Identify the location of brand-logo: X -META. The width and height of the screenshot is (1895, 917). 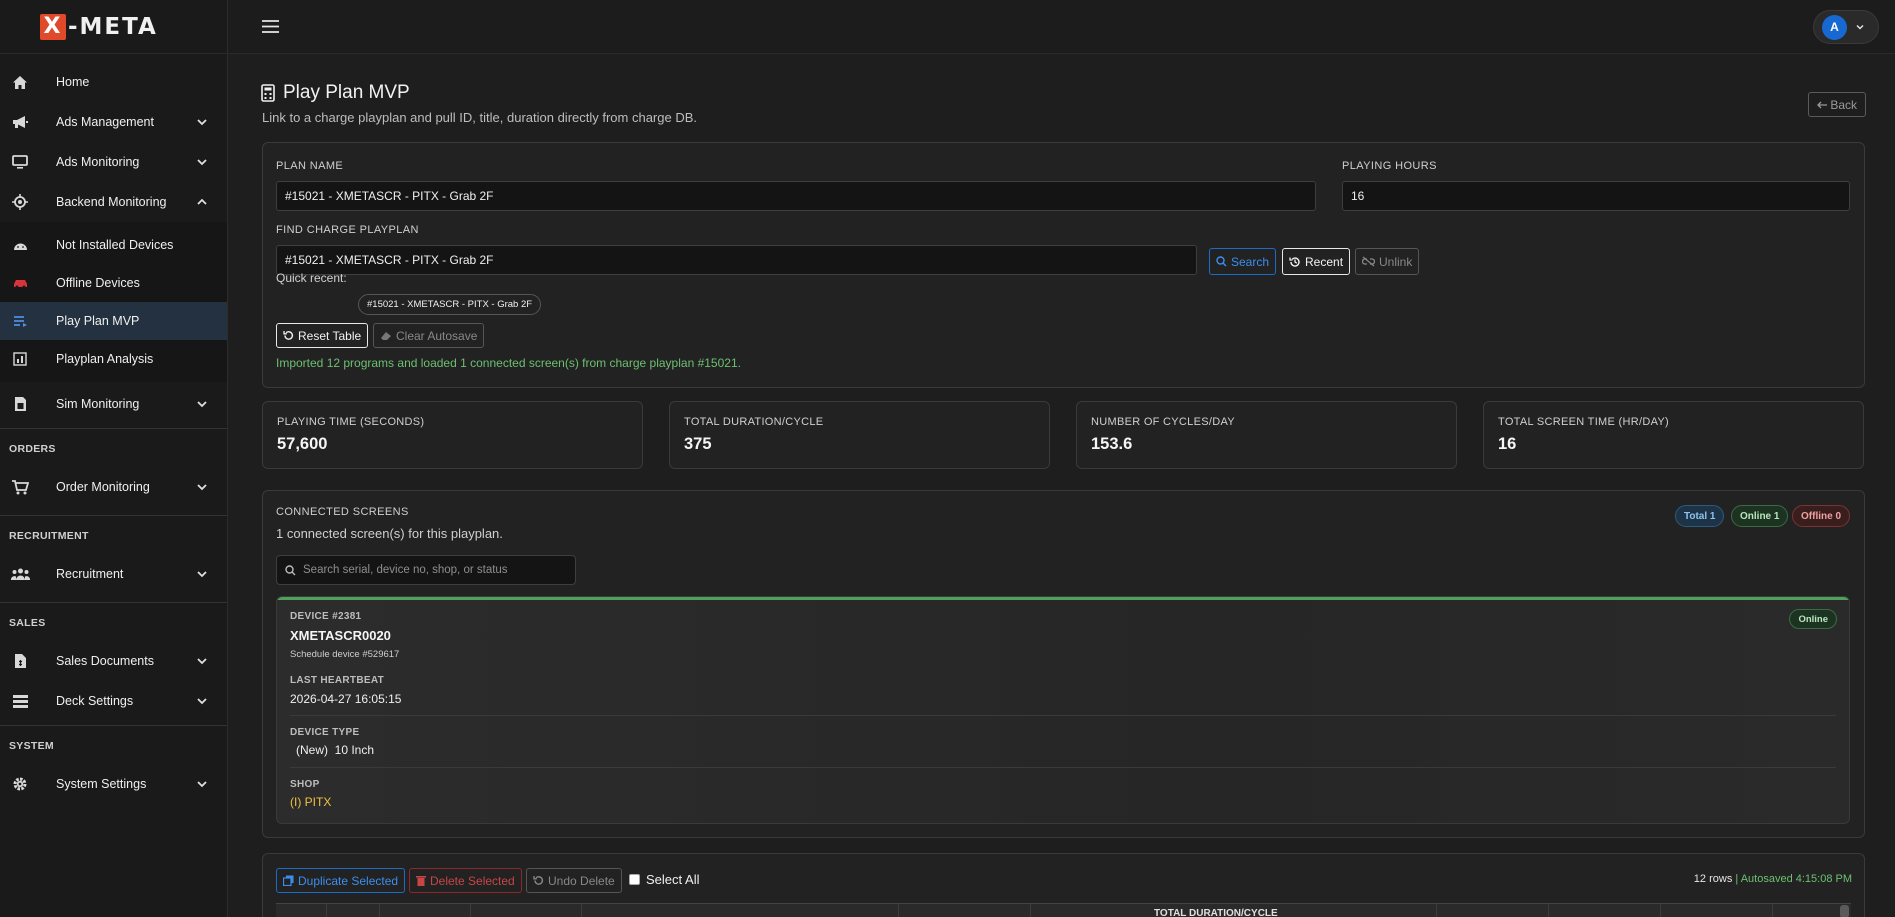
(99, 26).